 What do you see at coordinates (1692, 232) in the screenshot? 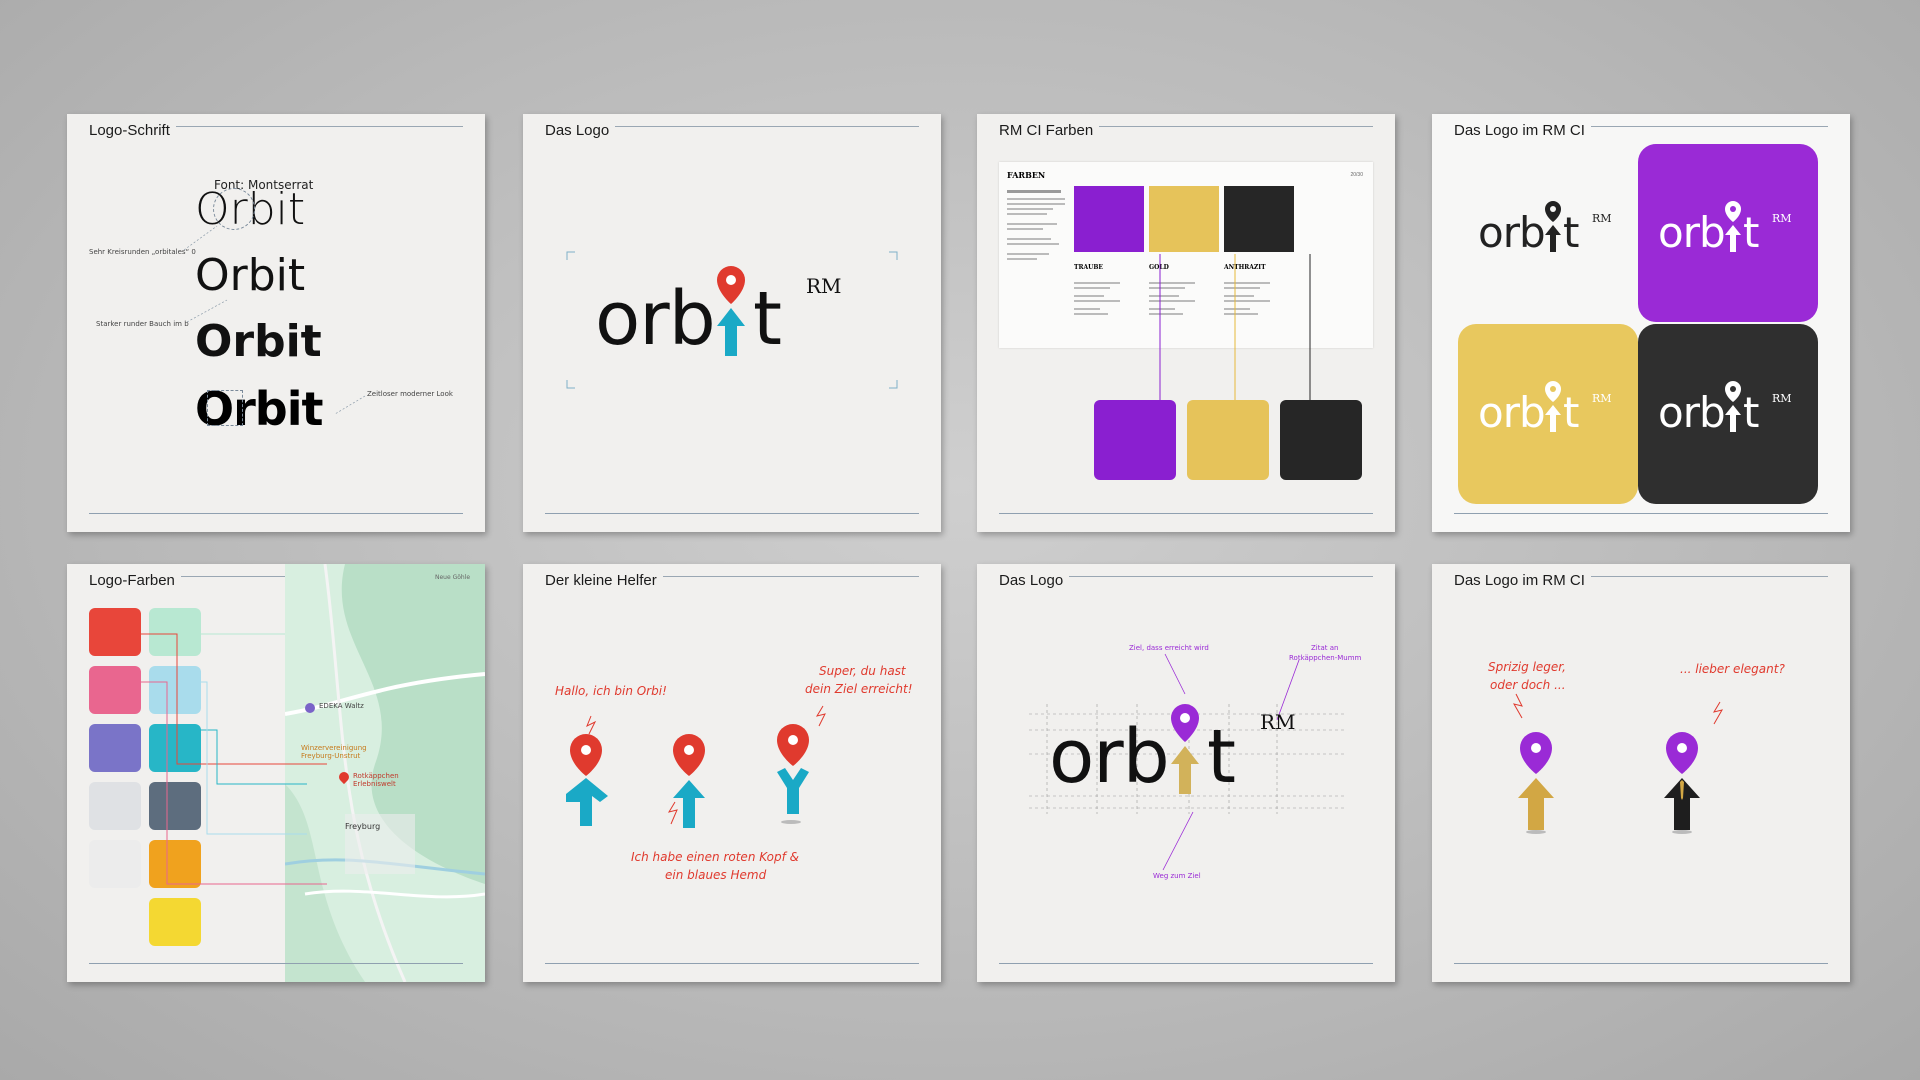
I see `logo-text-on-purple: orb` at bounding box center [1692, 232].